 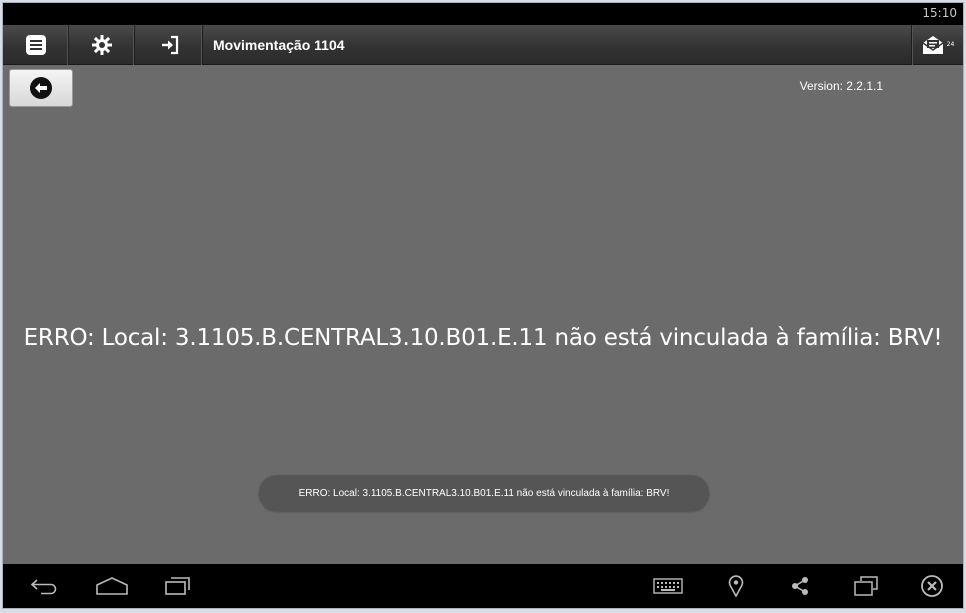 I want to click on mail-count-badge: 24, so click(x=950, y=44).